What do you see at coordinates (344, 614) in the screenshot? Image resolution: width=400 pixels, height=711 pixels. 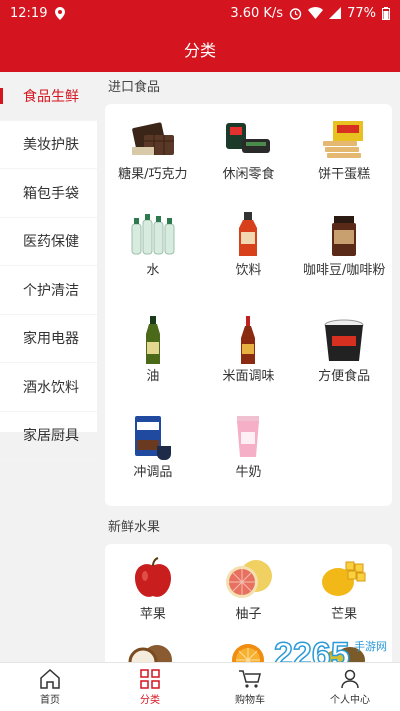 I see `subcategory-label: 芒果` at bounding box center [344, 614].